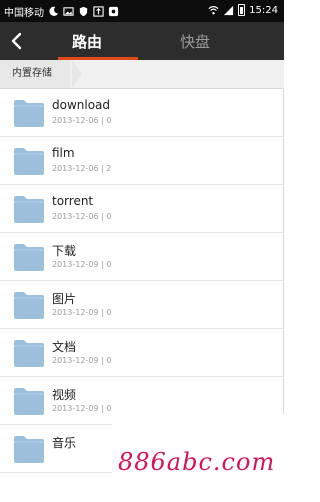 Image resolution: width=320 pixels, height=502 pixels. I want to click on moon-icon, so click(54, 11).